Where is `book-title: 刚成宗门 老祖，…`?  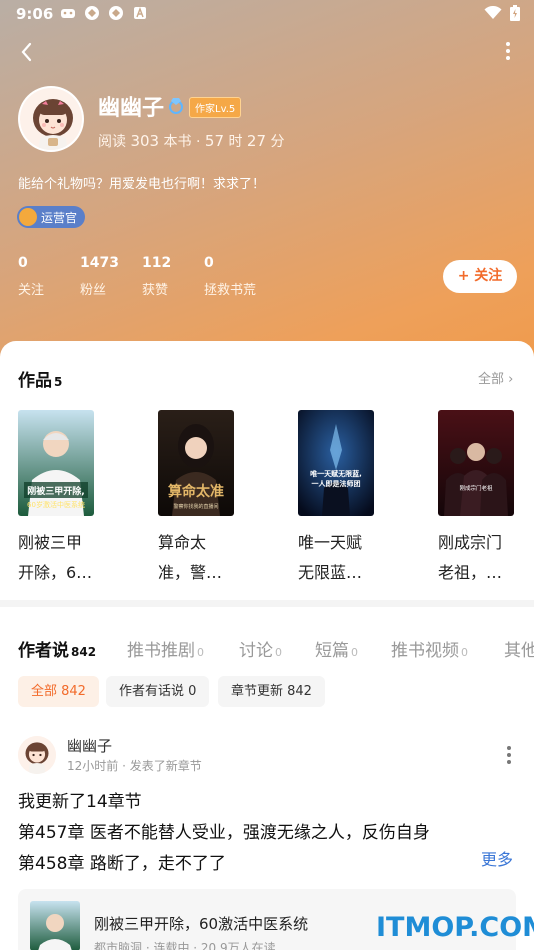
book-title: 刚成宗门 老祖，… is located at coordinates (486, 558).